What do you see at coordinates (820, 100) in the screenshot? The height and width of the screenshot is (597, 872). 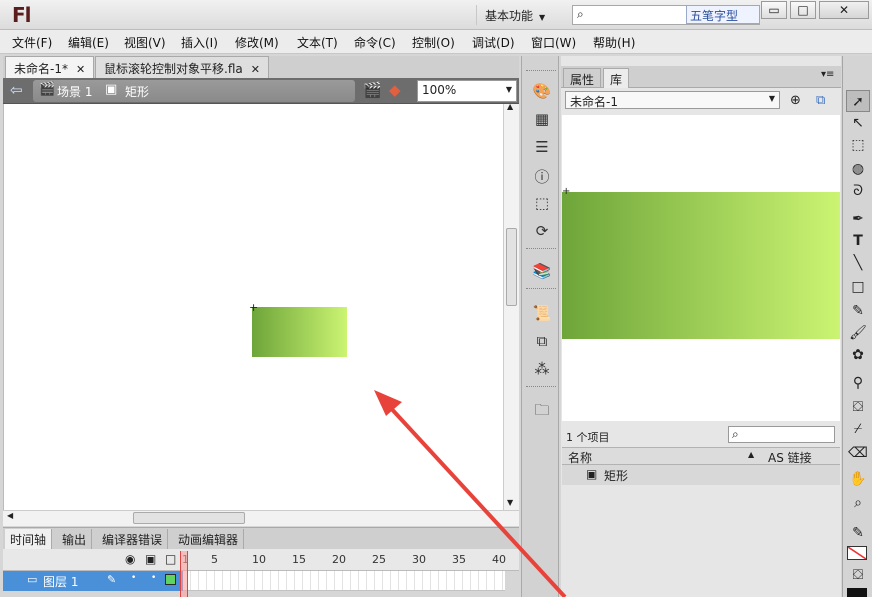 I see `new-library-panel-icon: ⧉` at bounding box center [820, 100].